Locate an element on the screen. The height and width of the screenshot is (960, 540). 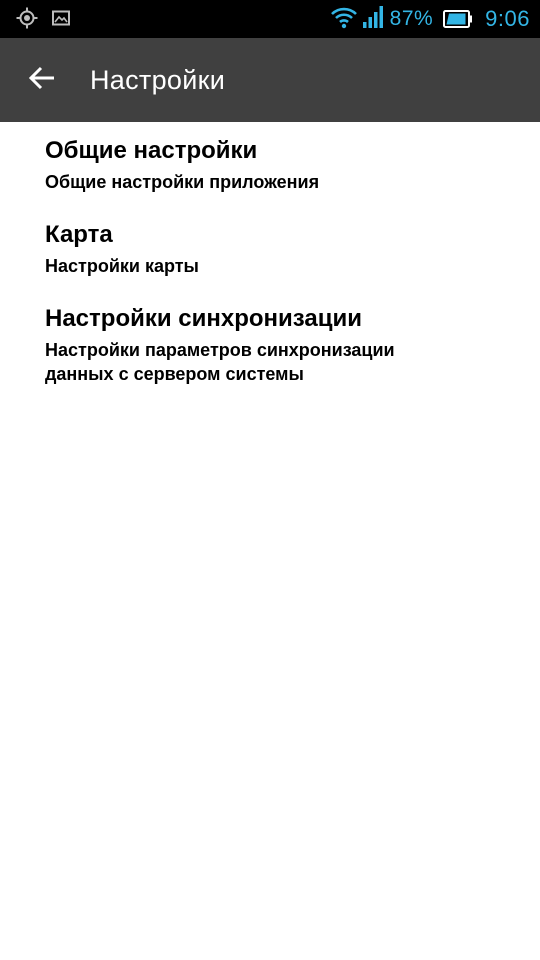
action-bar: Настройки is located at coordinates (270, 80).